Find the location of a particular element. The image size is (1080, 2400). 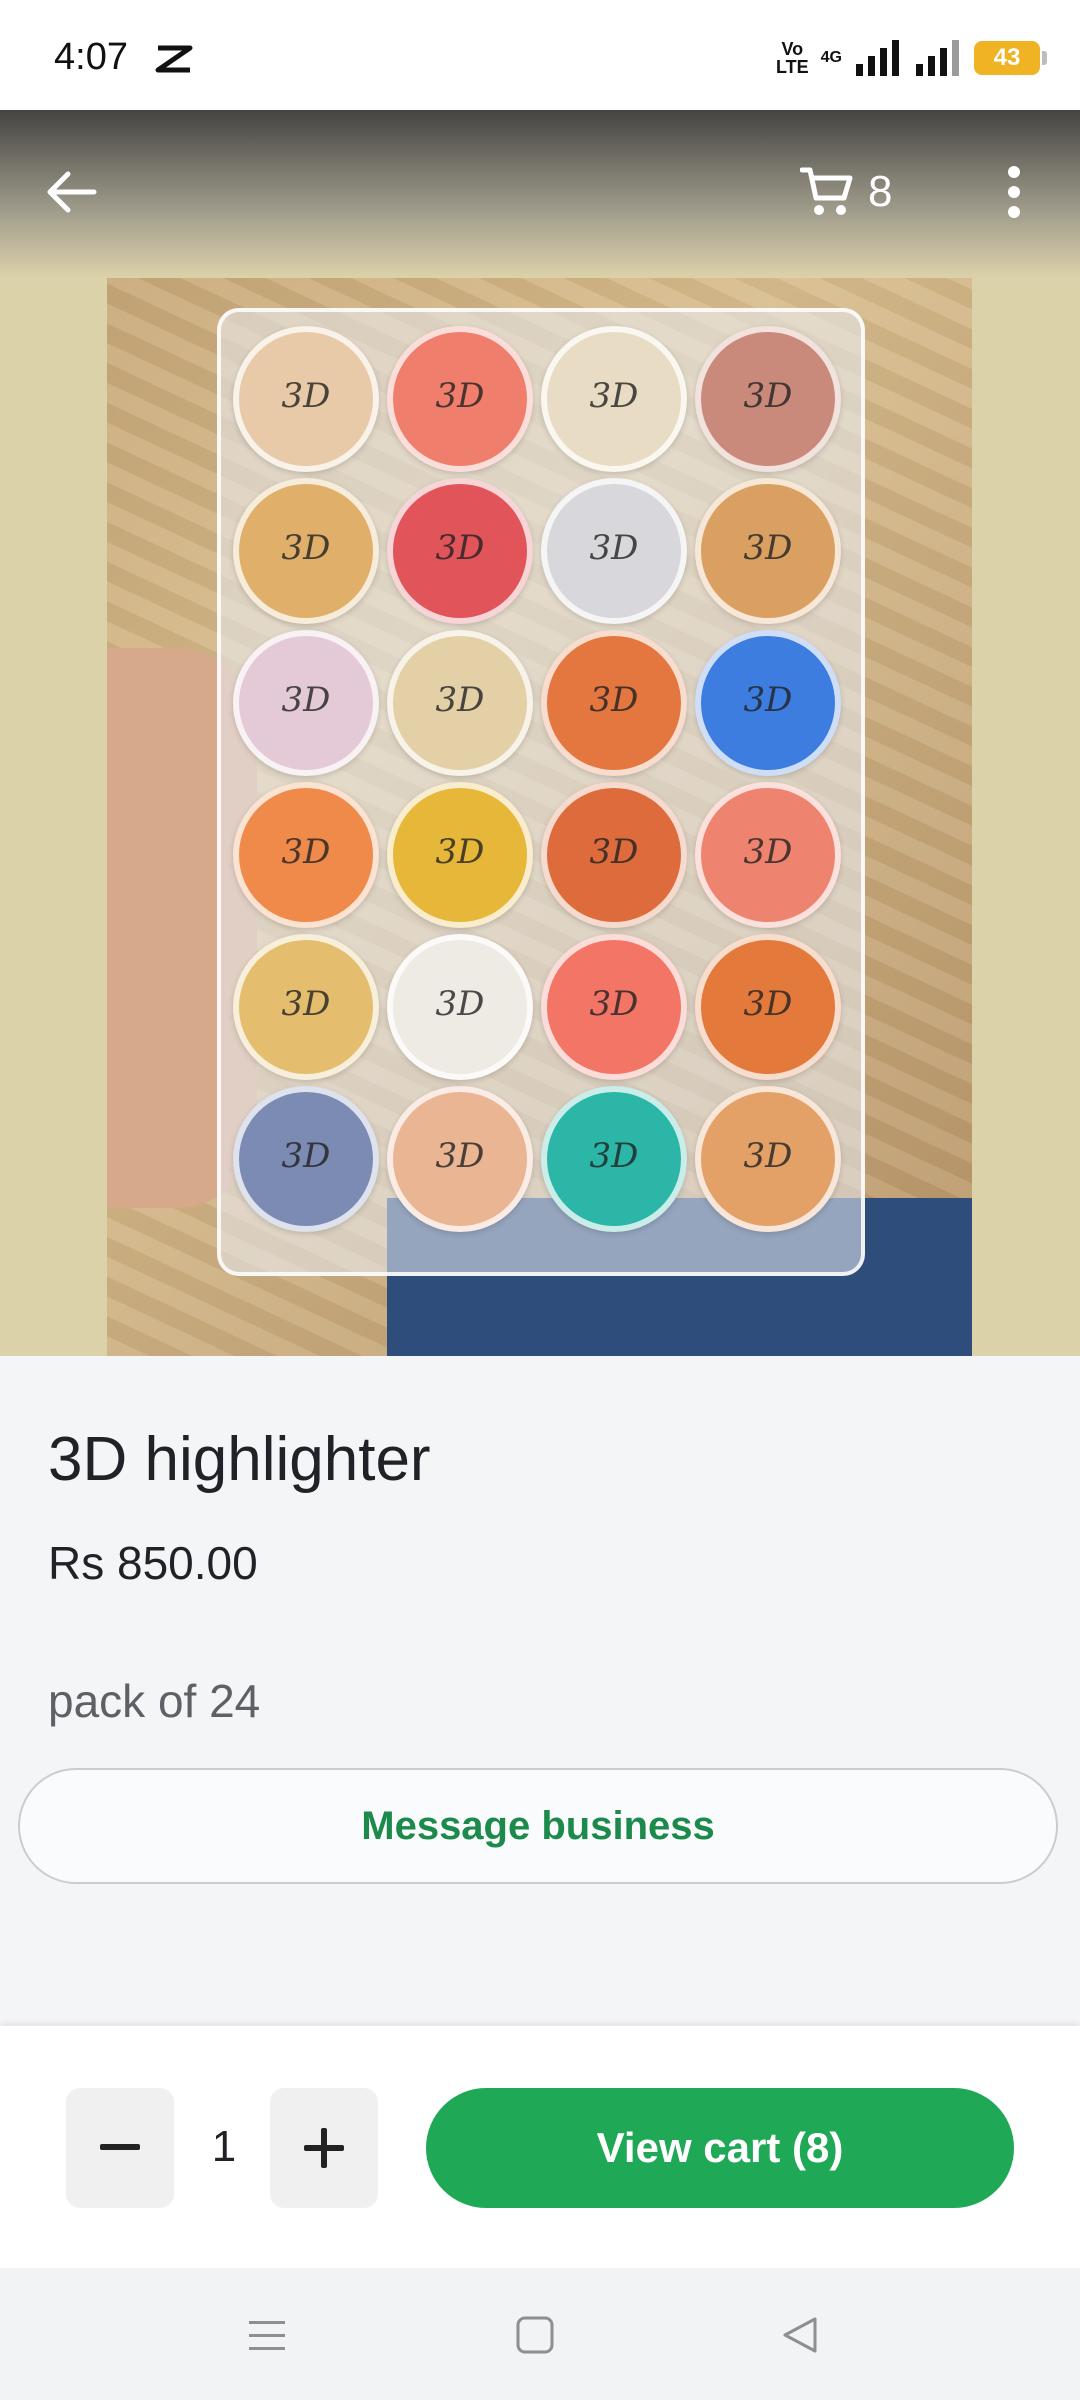

menu-lines-icon is located at coordinates (267, 2335).